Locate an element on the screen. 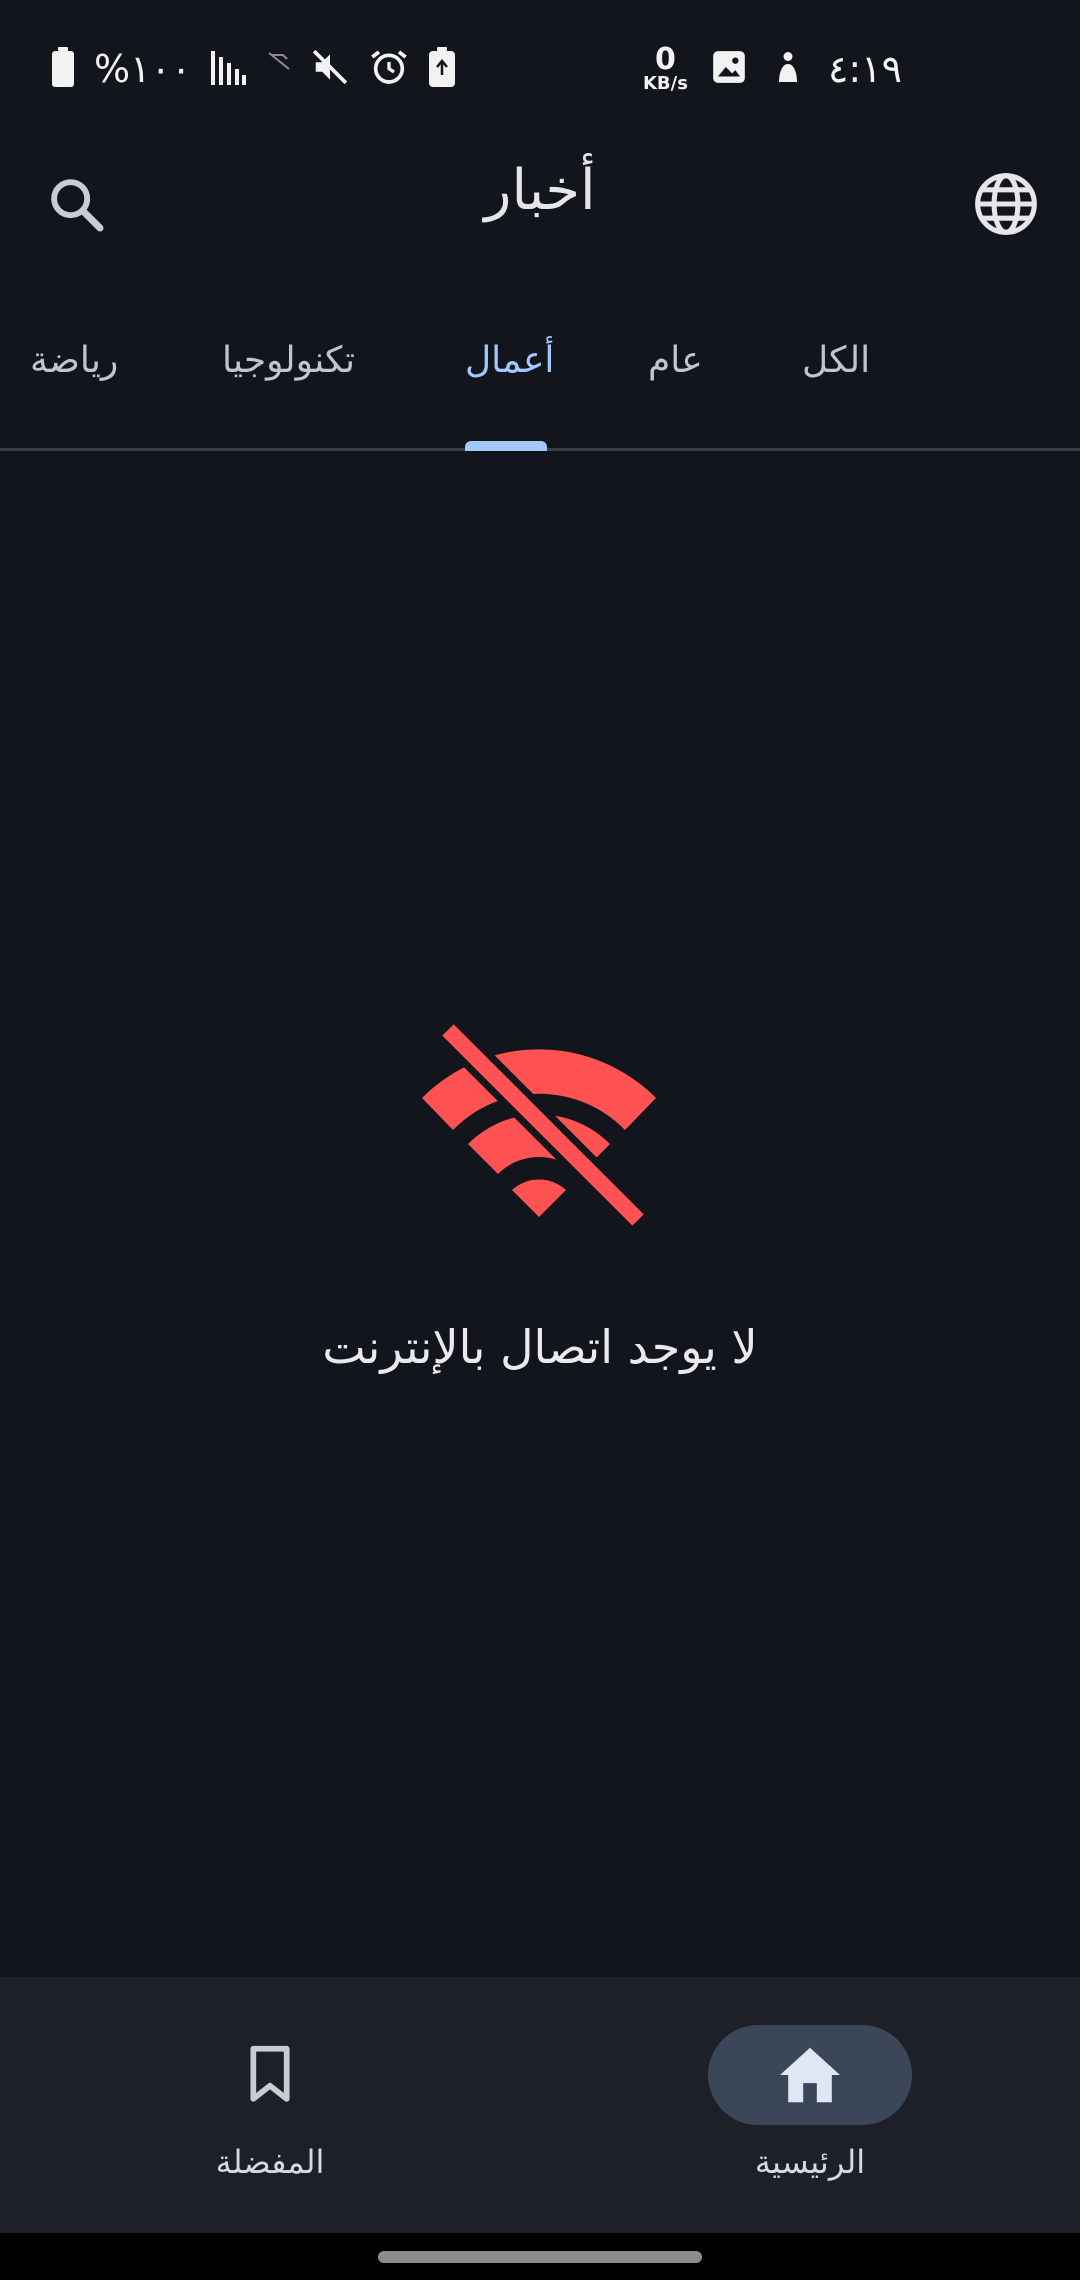 This screenshot has width=1080, height=2280. tab-all: الكل is located at coordinates (836, 360).